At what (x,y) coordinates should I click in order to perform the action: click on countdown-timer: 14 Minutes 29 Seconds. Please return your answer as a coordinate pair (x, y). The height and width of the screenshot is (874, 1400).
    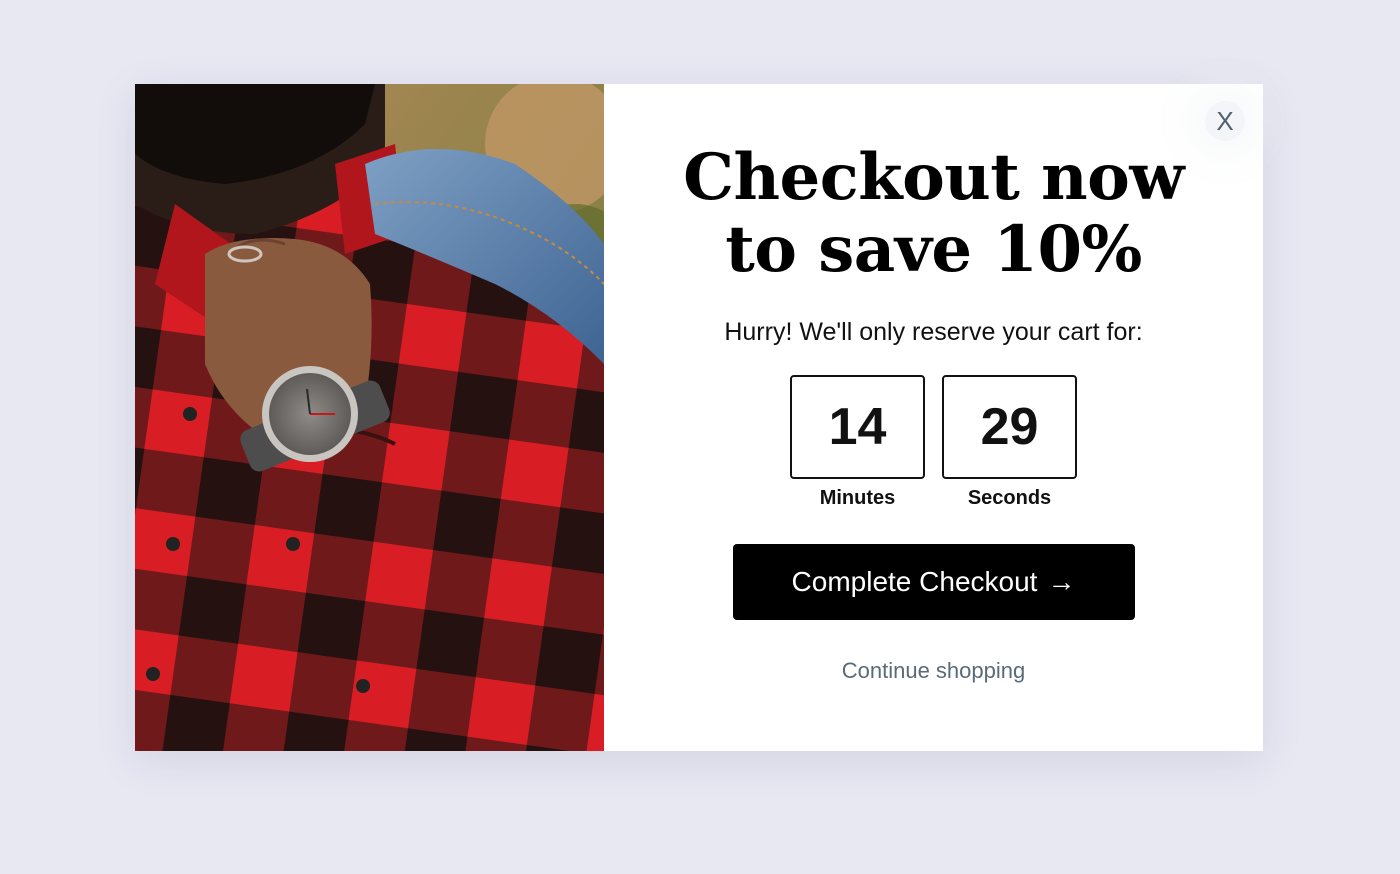
    Looking at the image, I should click on (933, 442).